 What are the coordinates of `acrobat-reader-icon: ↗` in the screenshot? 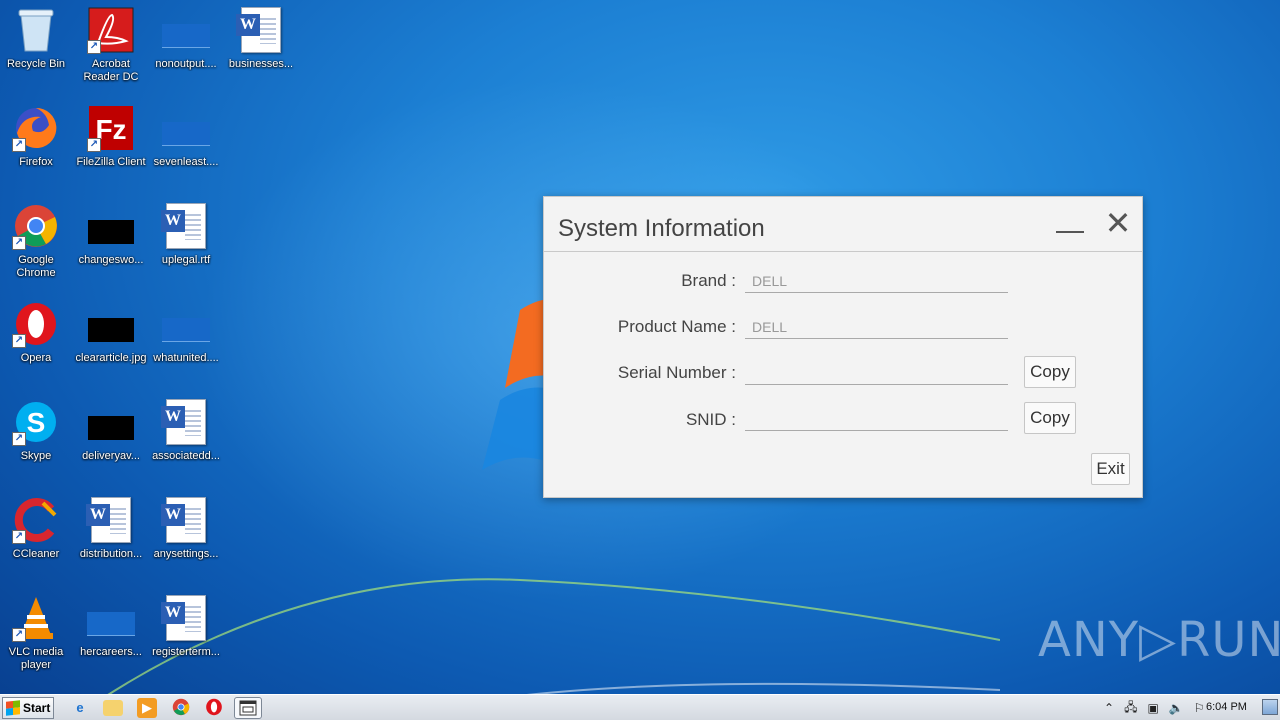 It's located at (111, 30).